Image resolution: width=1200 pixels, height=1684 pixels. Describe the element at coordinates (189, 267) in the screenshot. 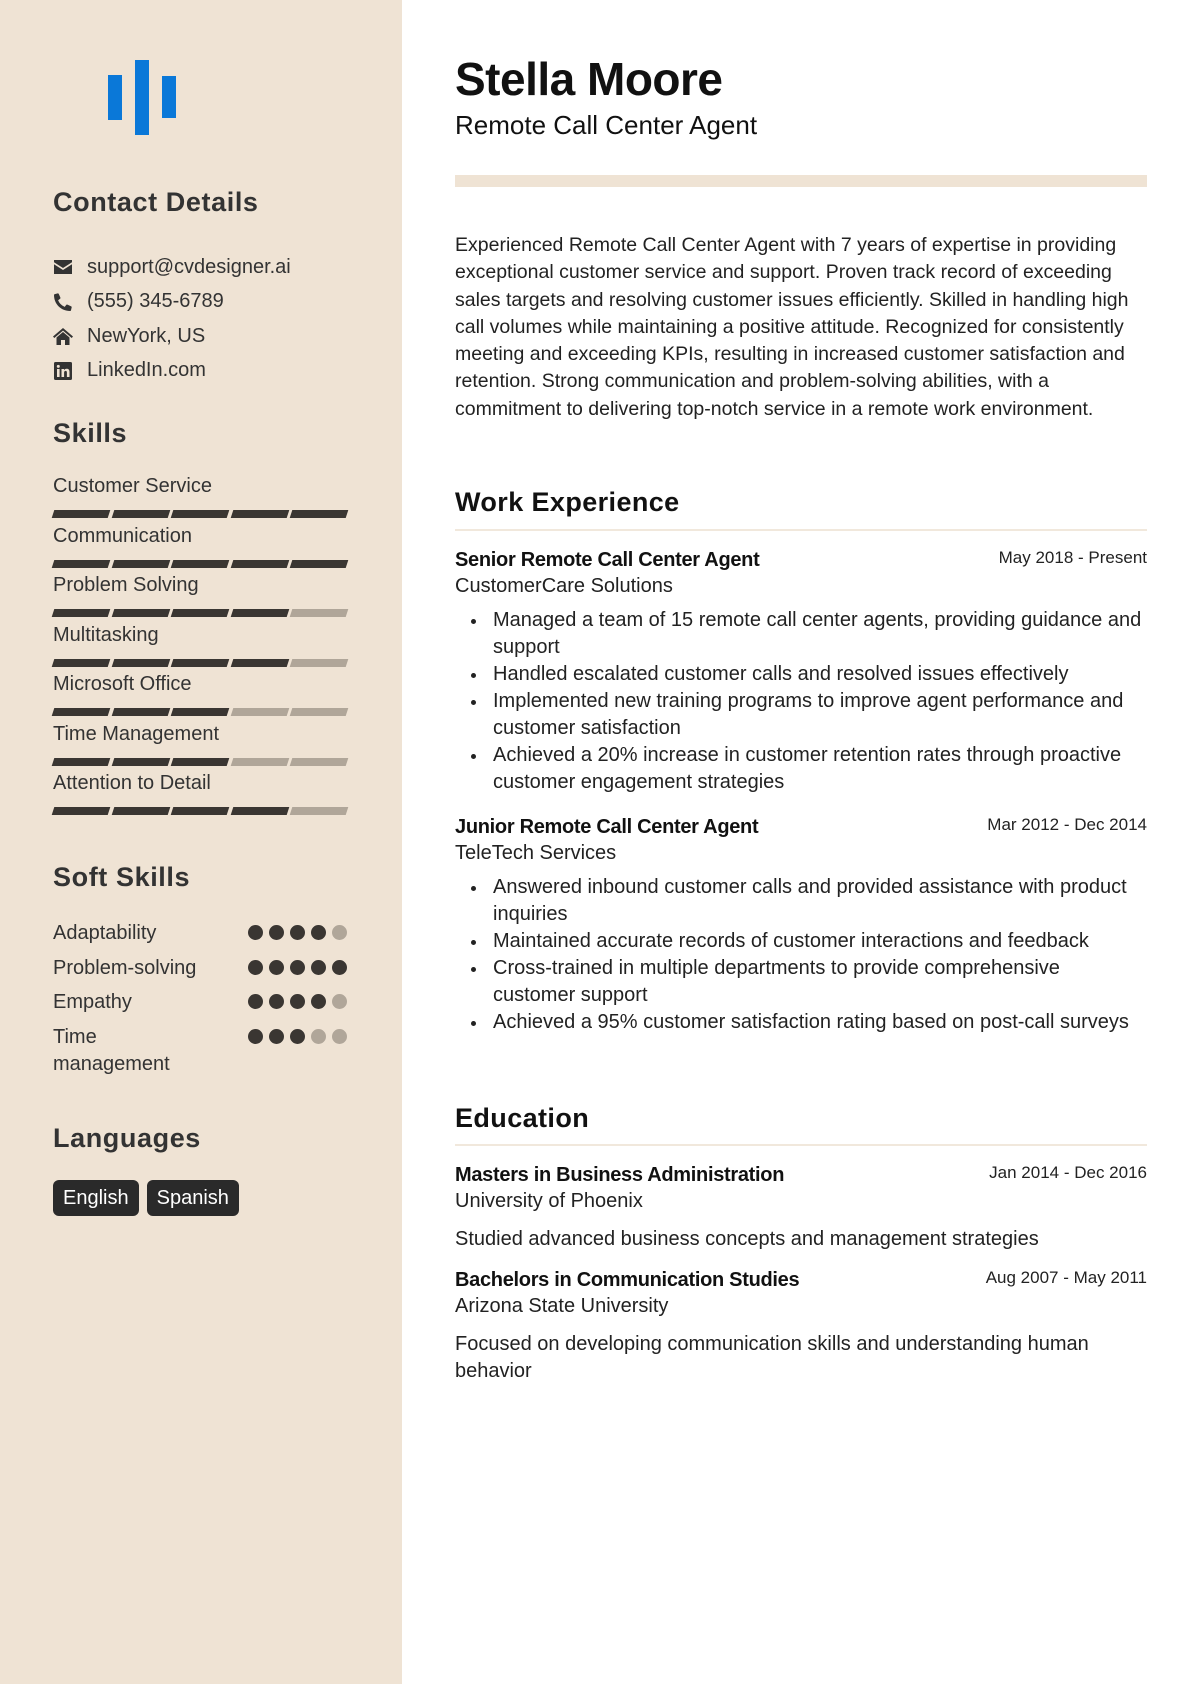

I see `contact-email-text: support@cvdesigner.ai` at that location.